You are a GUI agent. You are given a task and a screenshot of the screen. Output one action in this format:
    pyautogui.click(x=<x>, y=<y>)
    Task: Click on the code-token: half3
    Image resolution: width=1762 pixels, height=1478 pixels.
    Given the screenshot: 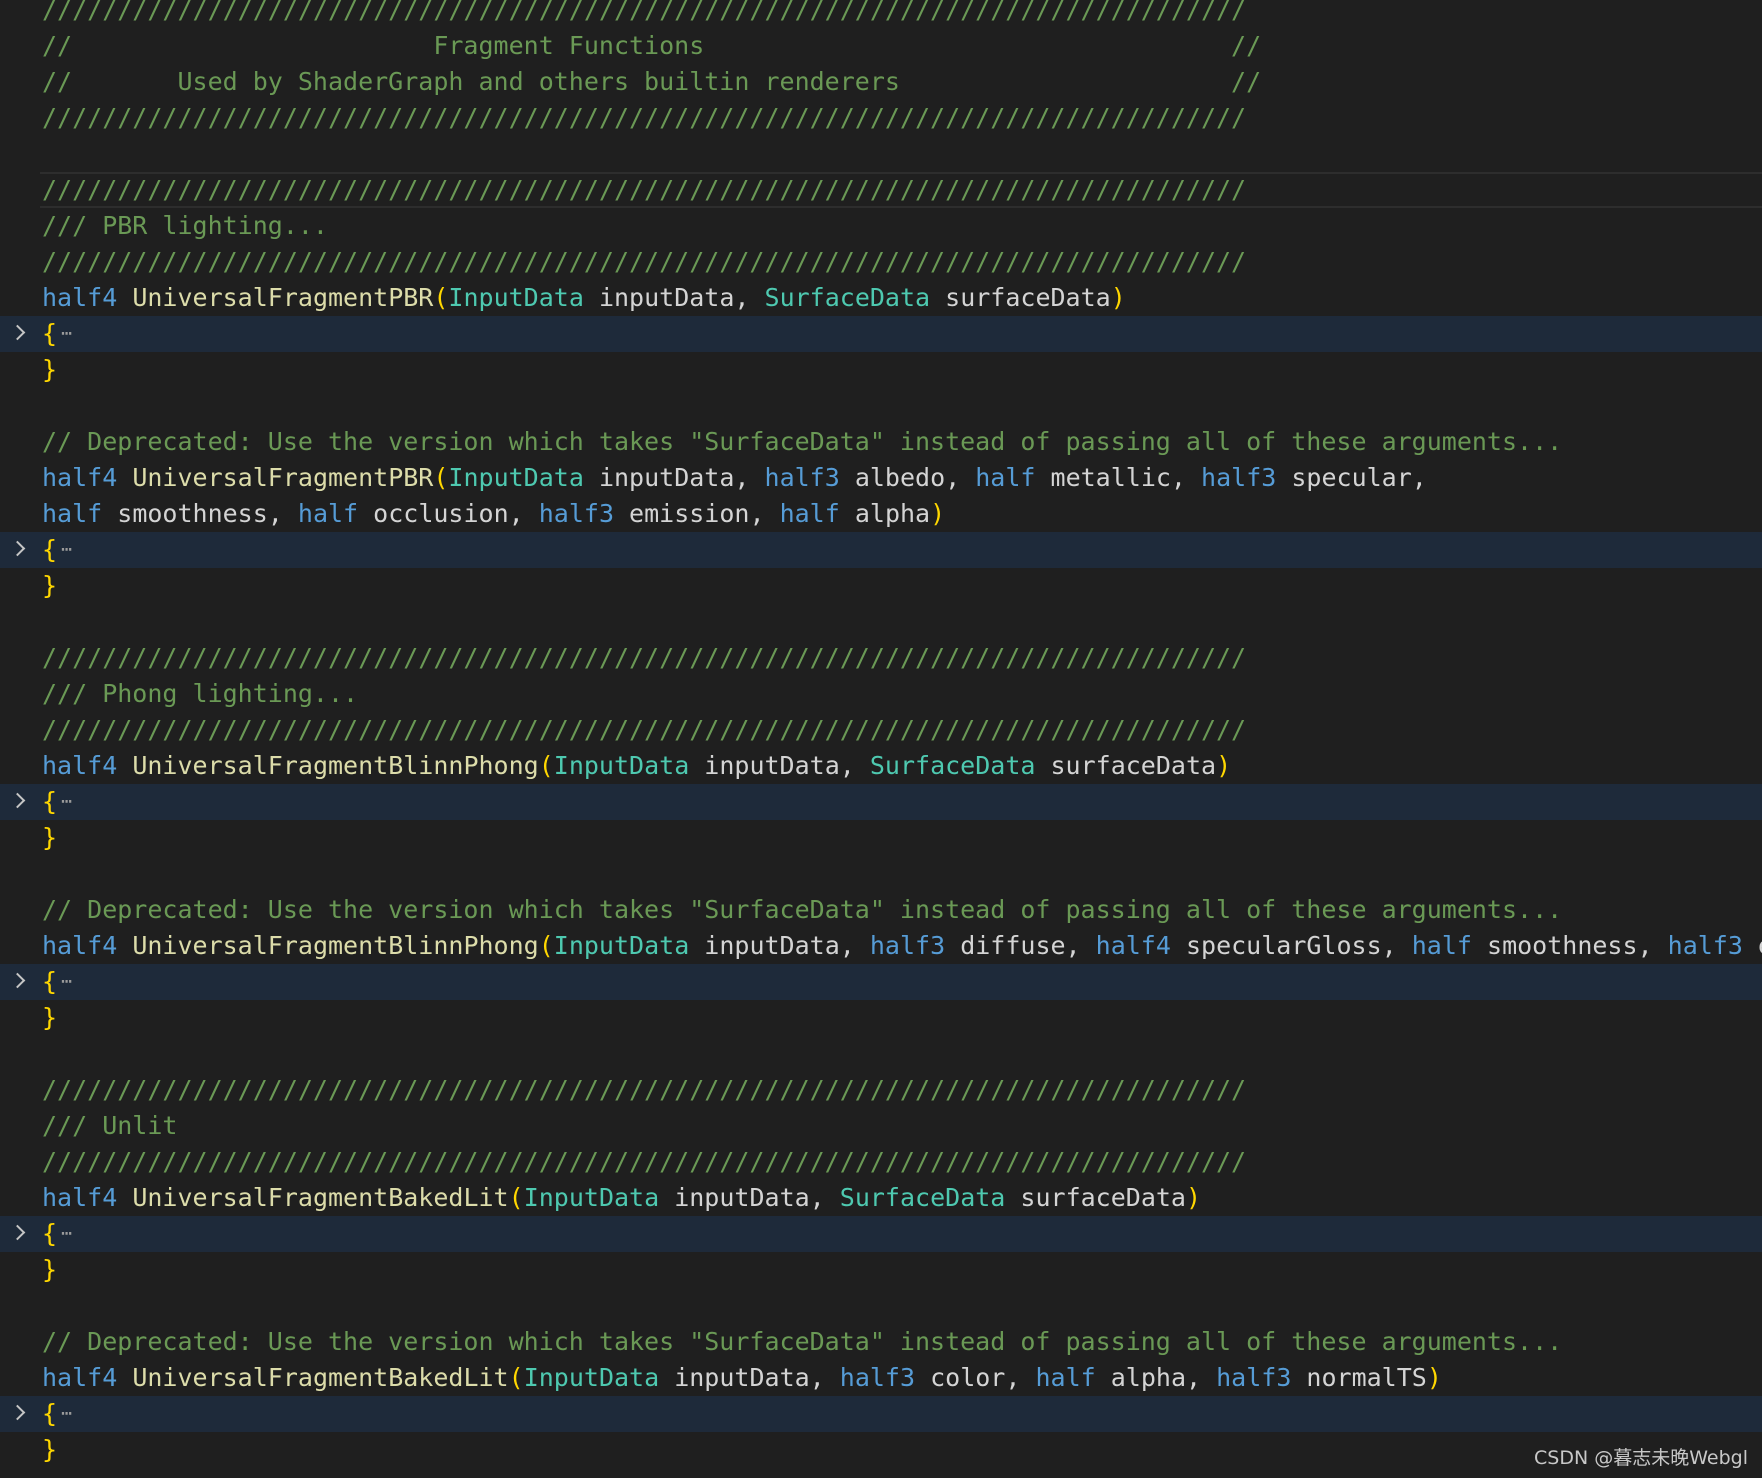 What is the action you would take?
    pyautogui.click(x=802, y=477)
    